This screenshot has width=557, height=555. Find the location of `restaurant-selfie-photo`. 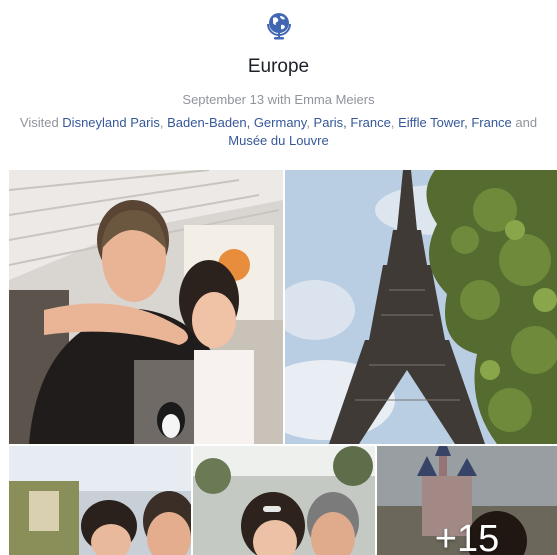

restaurant-selfie-photo is located at coordinates (100, 500).